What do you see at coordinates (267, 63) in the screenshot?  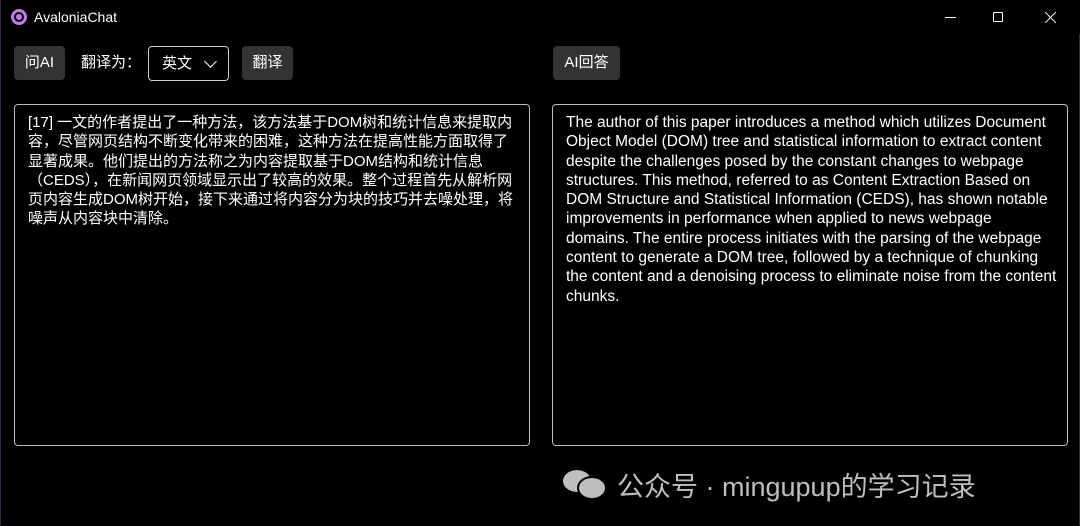 I see `translate-button: 翻译` at bounding box center [267, 63].